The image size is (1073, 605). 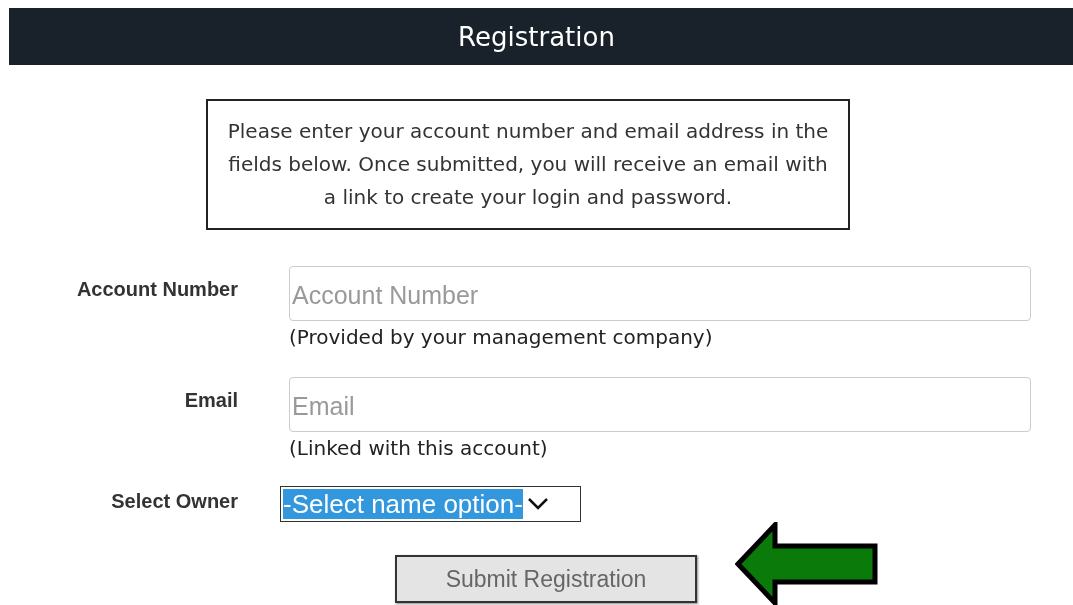 What do you see at coordinates (156, 289) in the screenshot?
I see `field-label: Account Number` at bounding box center [156, 289].